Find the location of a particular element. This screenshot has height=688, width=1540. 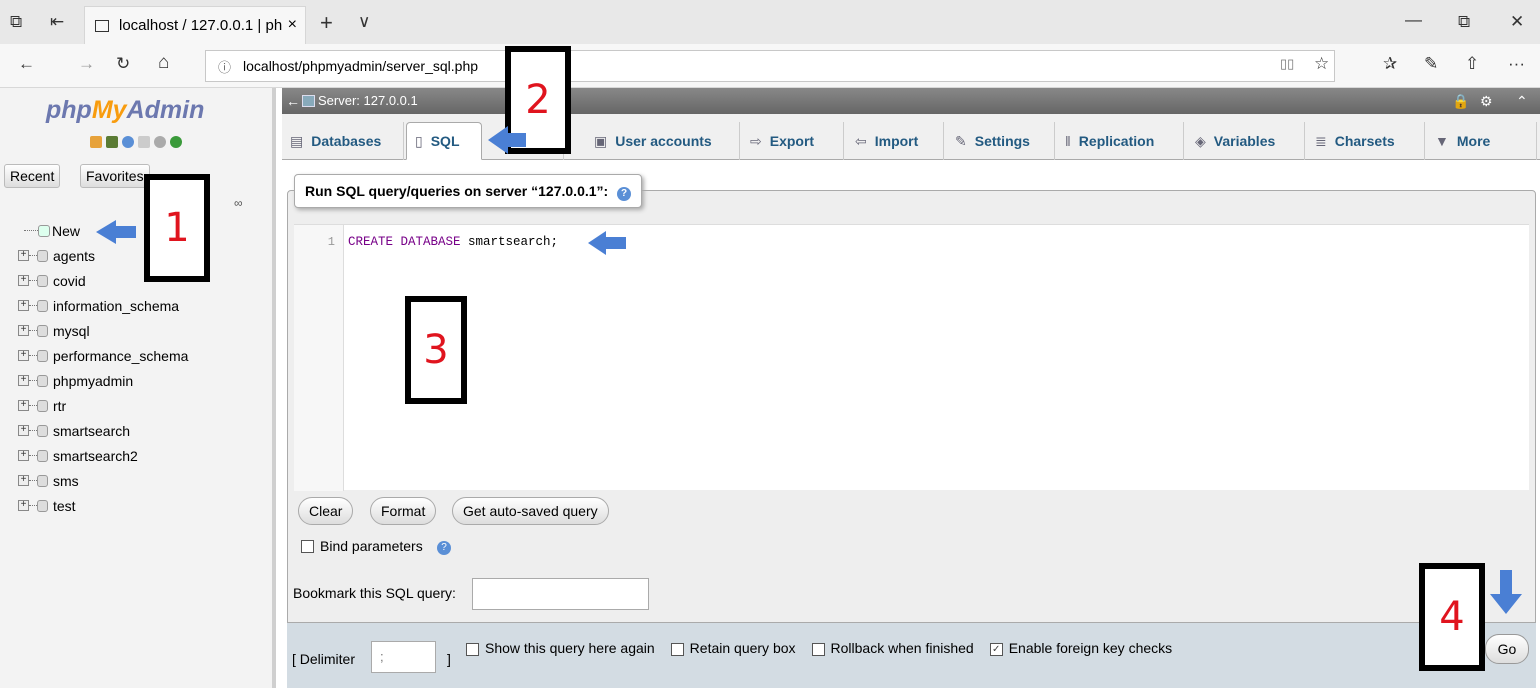

arrow-sql is located at coordinates (507, 140).